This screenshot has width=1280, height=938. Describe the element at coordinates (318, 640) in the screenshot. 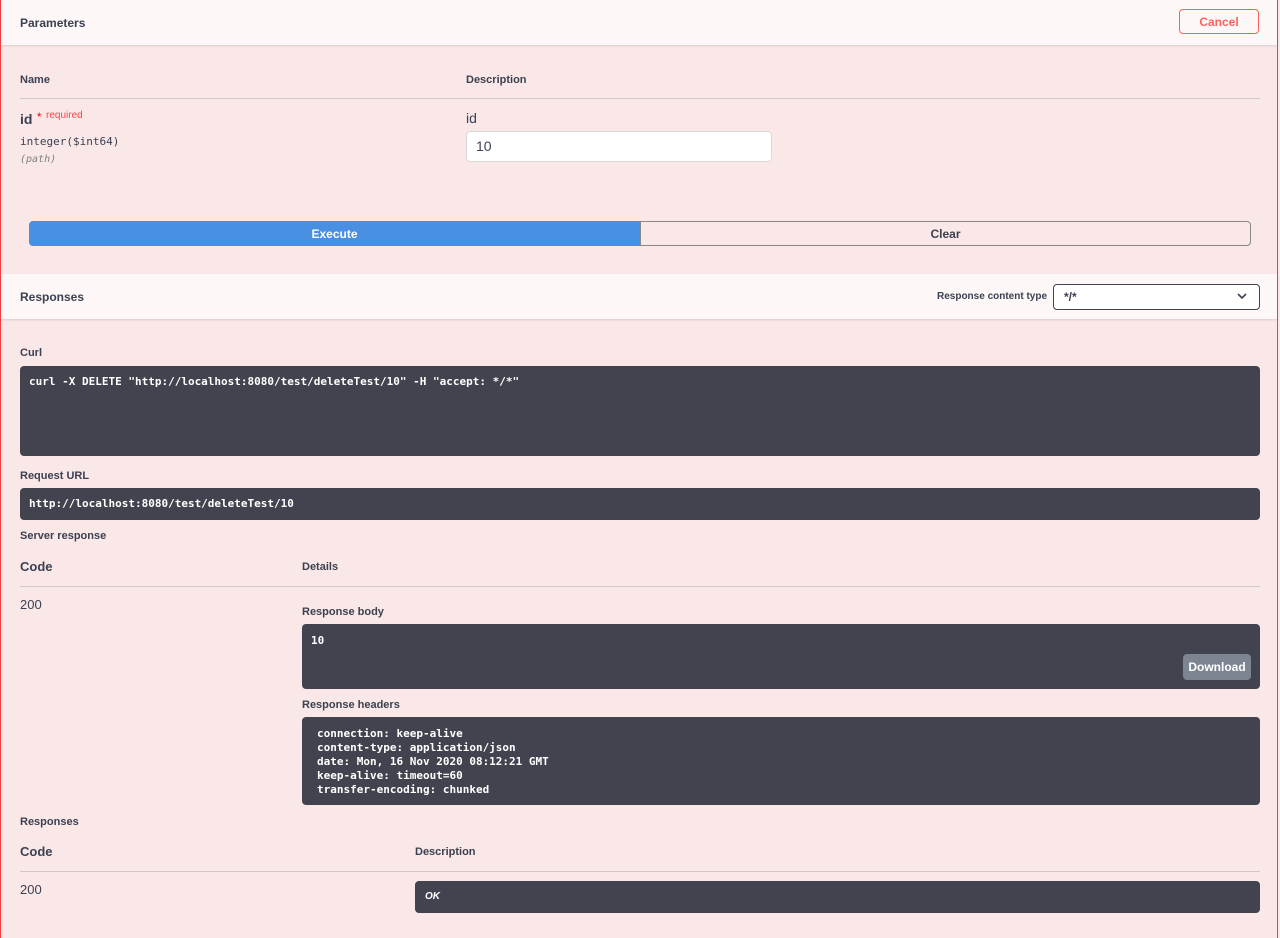

I see `response-body-value: 10` at that location.